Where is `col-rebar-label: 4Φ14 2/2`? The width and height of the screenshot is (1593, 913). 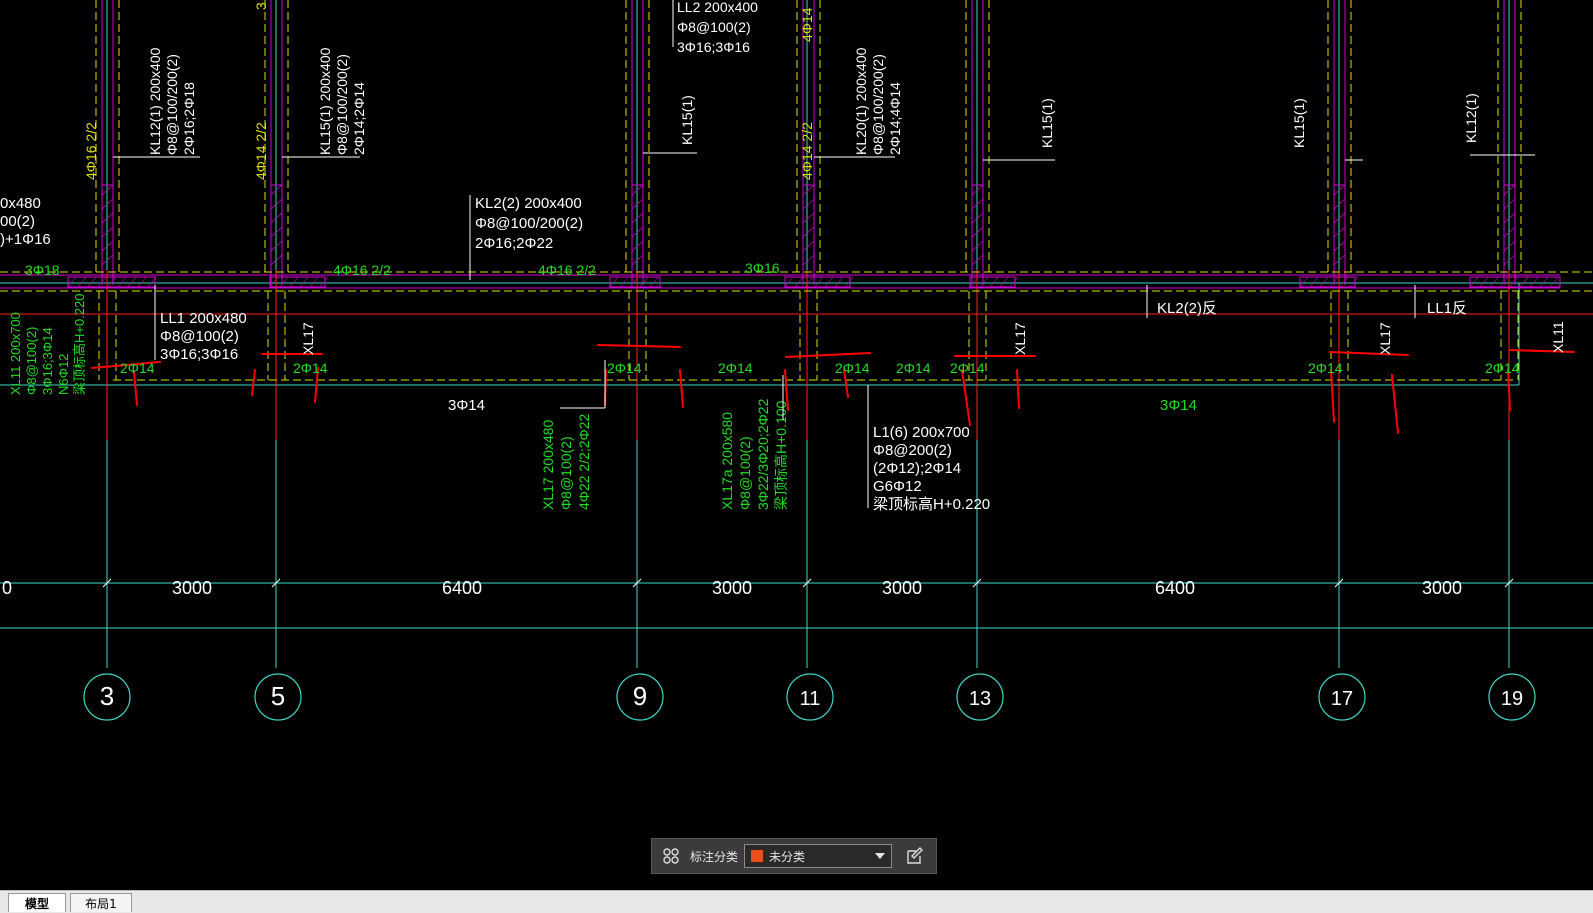 col-rebar-label: 4Φ14 2/2 is located at coordinates (807, 151).